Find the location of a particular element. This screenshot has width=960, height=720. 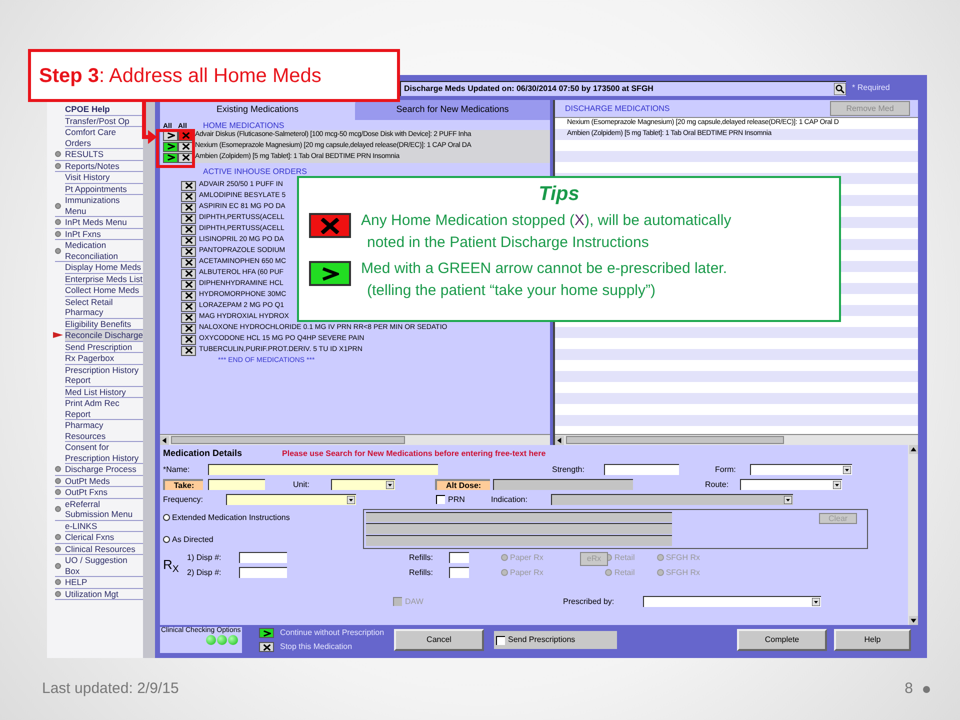

page-number: 8 is located at coordinates (908, 689).